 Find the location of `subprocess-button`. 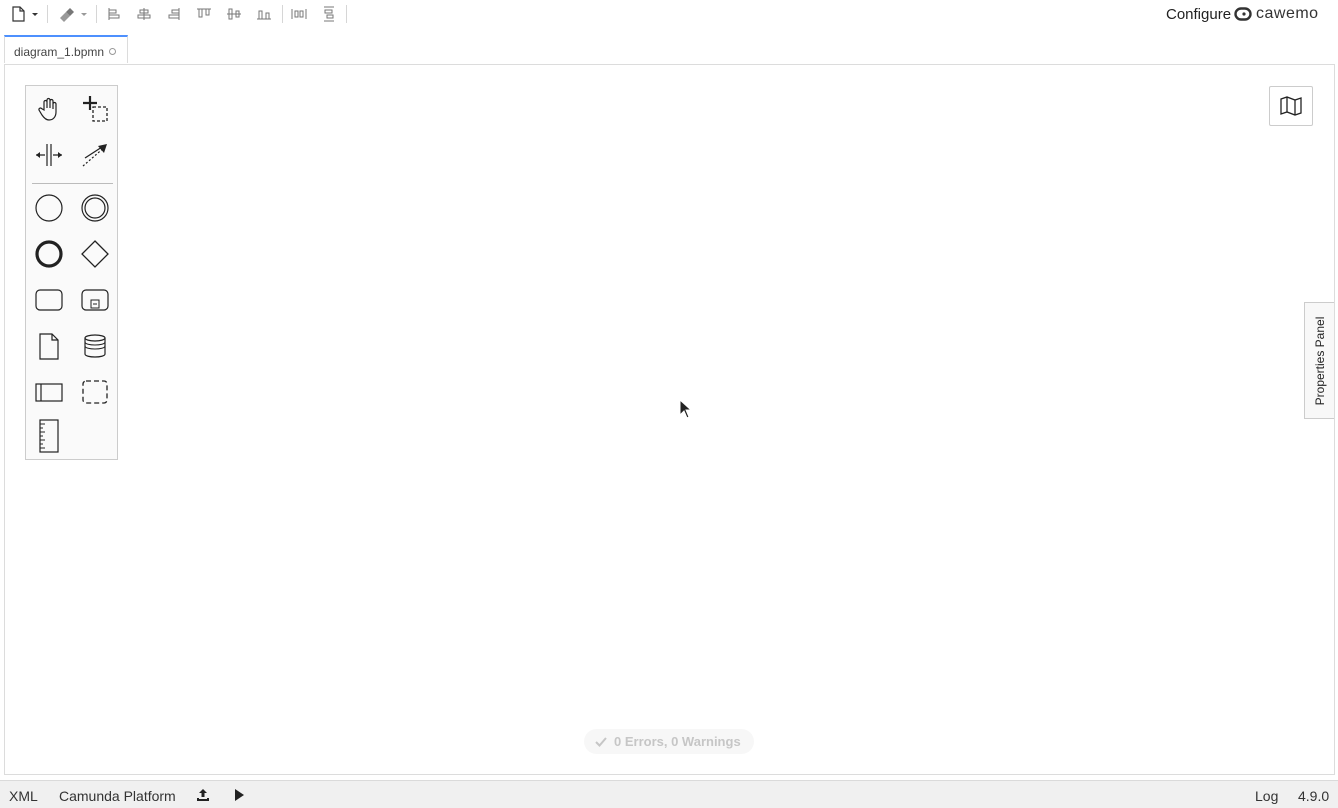

subprocess-button is located at coordinates (95, 300).